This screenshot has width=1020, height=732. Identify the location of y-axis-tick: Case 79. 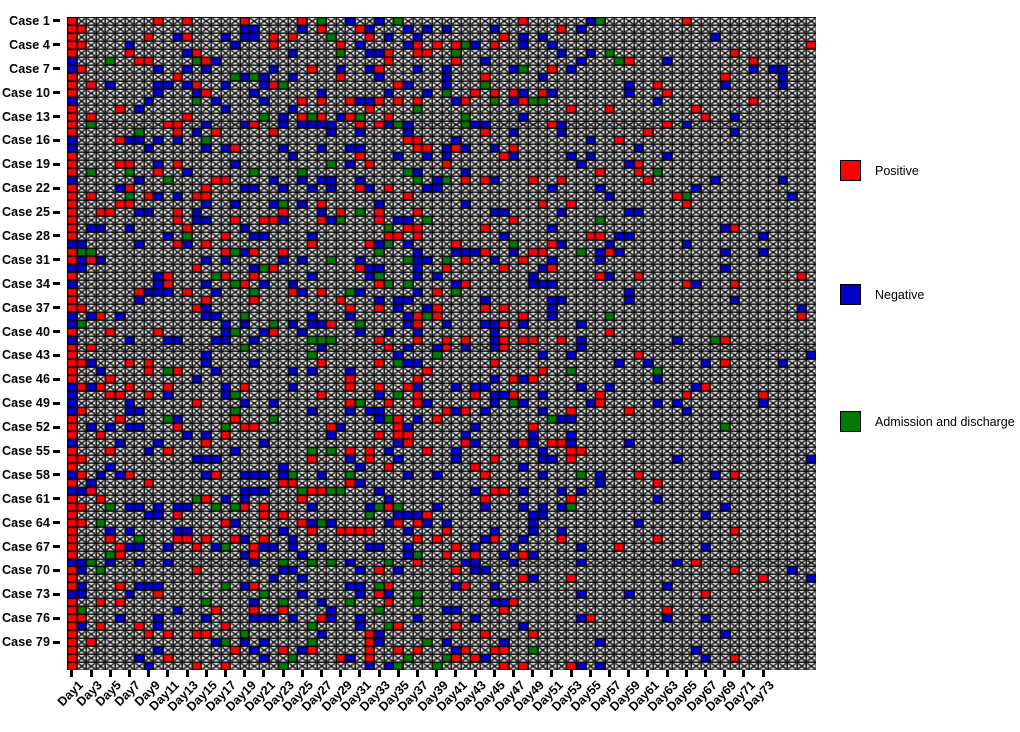
(31, 642).